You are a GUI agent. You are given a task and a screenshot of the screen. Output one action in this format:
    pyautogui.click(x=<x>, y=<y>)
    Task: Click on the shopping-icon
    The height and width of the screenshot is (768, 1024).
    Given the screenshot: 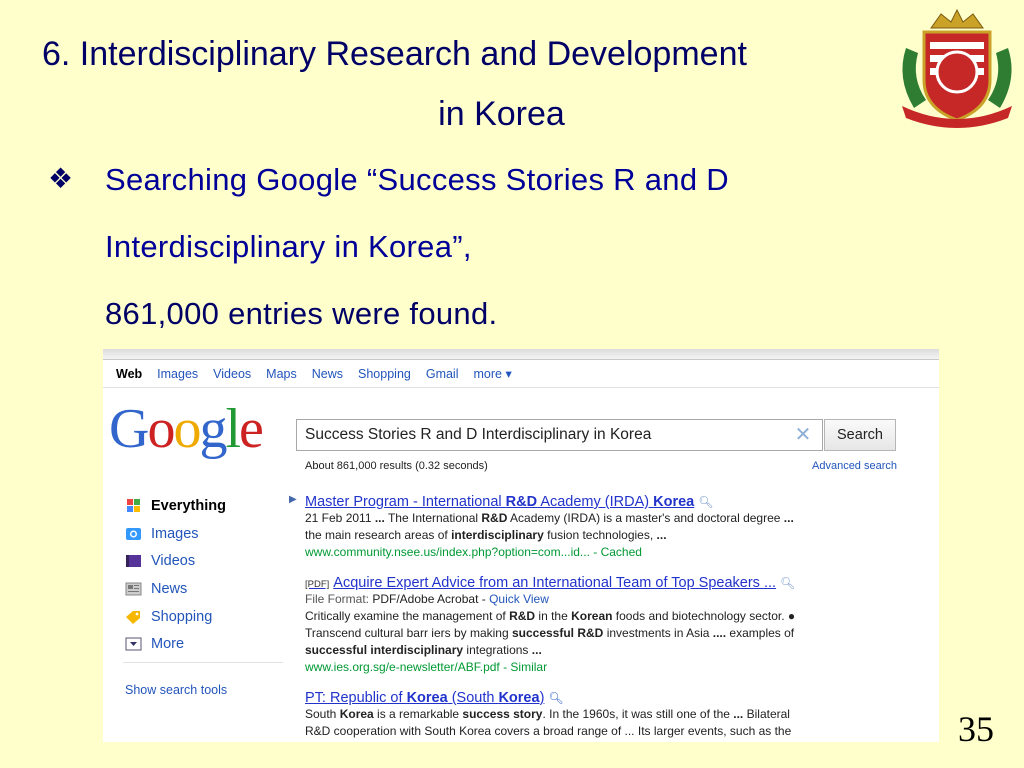 What is the action you would take?
    pyautogui.click(x=133, y=617)
    